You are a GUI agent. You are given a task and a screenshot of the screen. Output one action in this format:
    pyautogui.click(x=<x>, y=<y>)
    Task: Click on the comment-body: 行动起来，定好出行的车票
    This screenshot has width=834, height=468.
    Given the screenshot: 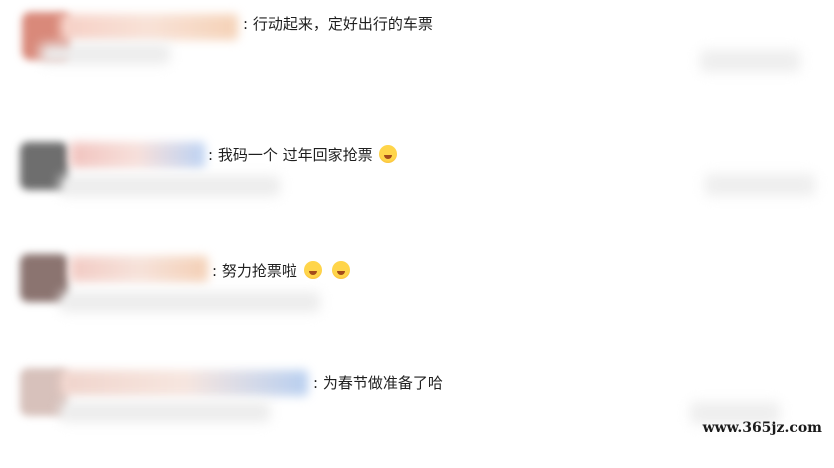 What is the action you would take?
    pyautogui.click(x=342, y=24)
    